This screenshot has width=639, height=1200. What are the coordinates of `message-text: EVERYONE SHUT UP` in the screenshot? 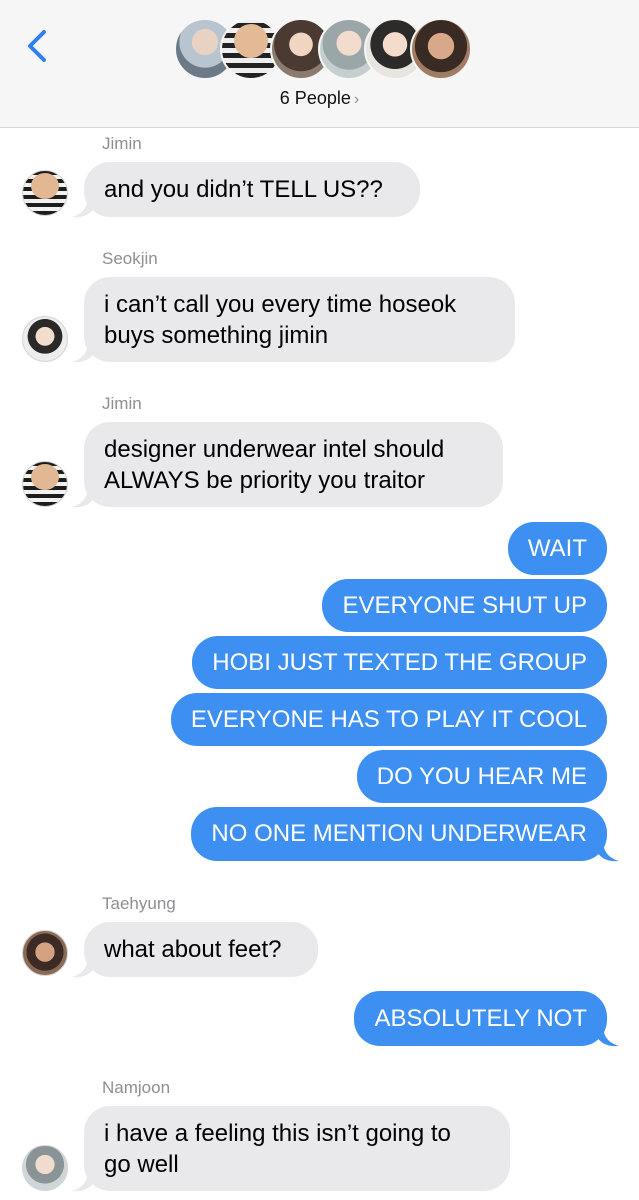 It's located at (464, 605).